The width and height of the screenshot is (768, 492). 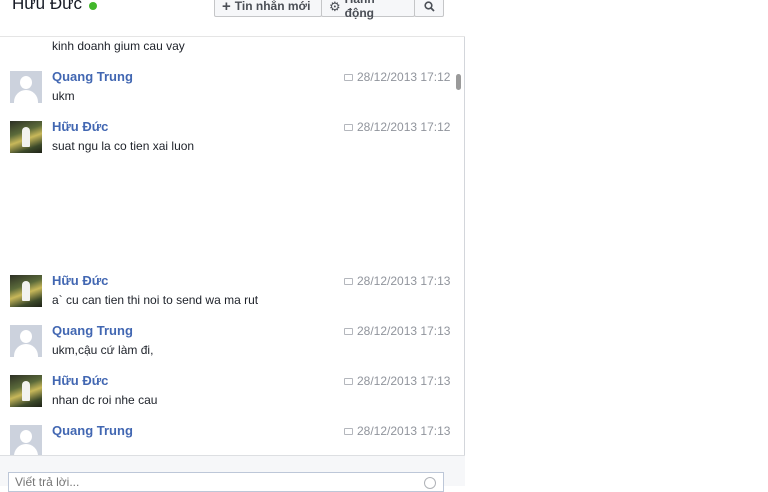 I want to click on actions-label: Hành động, so click(x=359, y=10).